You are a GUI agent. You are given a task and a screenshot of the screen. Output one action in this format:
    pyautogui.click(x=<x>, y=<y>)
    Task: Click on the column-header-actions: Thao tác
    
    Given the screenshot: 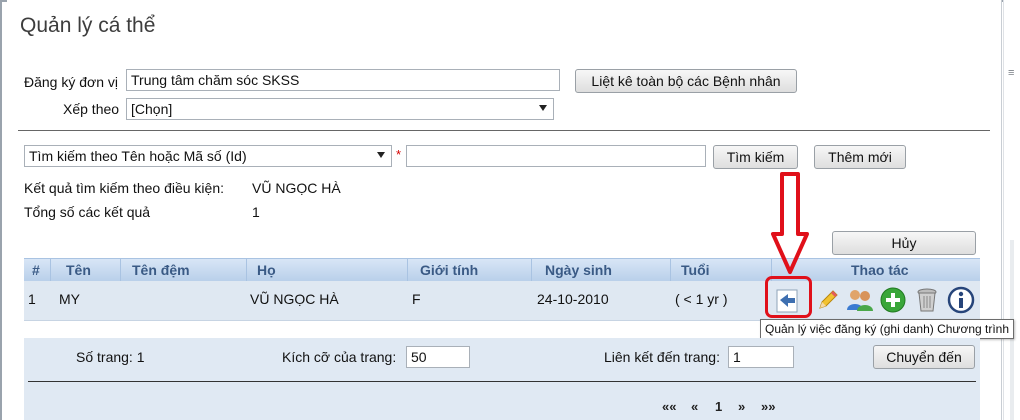 What is the action you would take?
    pyautogui.click(x=880, y=270)
    